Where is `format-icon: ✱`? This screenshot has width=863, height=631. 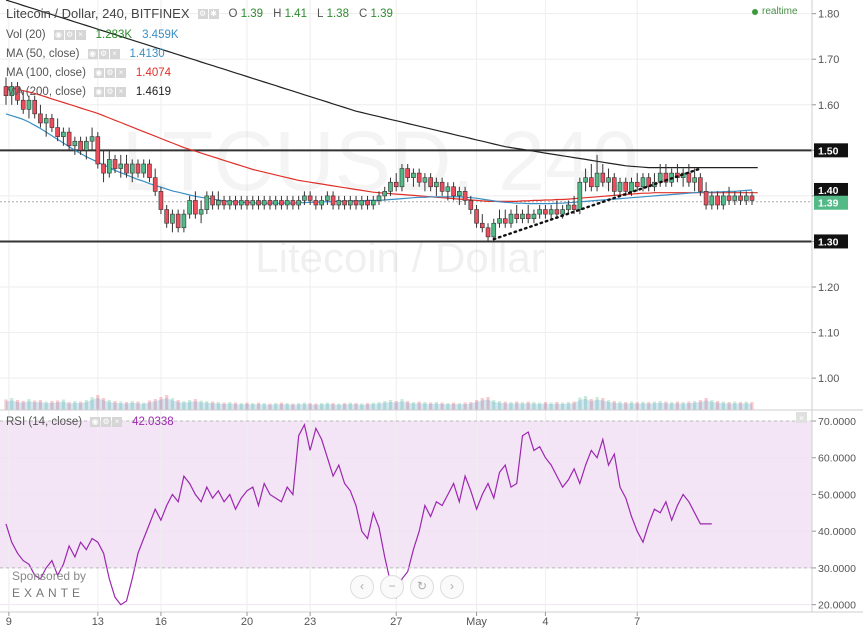 format-icon: ✱ is located at coordinates (213, 13).